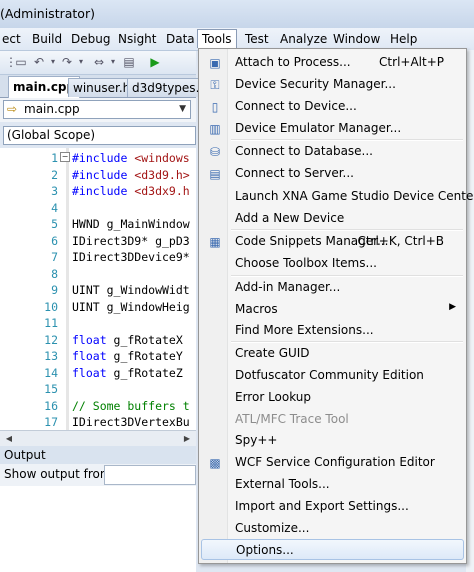 Image resolution: width=474 pixels, height=572 pixels. Describe the element at coordinates (158, 191) in the screenshot. I see `code-text: <d3dx9.h` at that location.